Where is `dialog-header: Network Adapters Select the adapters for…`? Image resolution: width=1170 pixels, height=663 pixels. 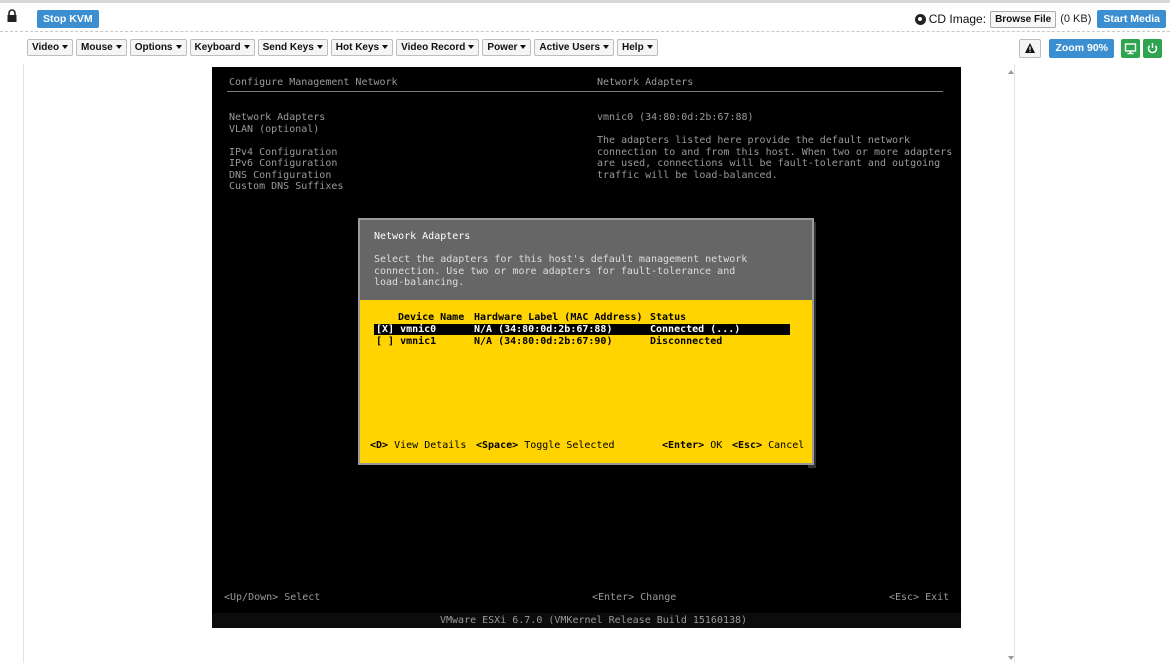
dialog-header: Network Adapters Select the adapters for… is located at coordinates (586, 260).